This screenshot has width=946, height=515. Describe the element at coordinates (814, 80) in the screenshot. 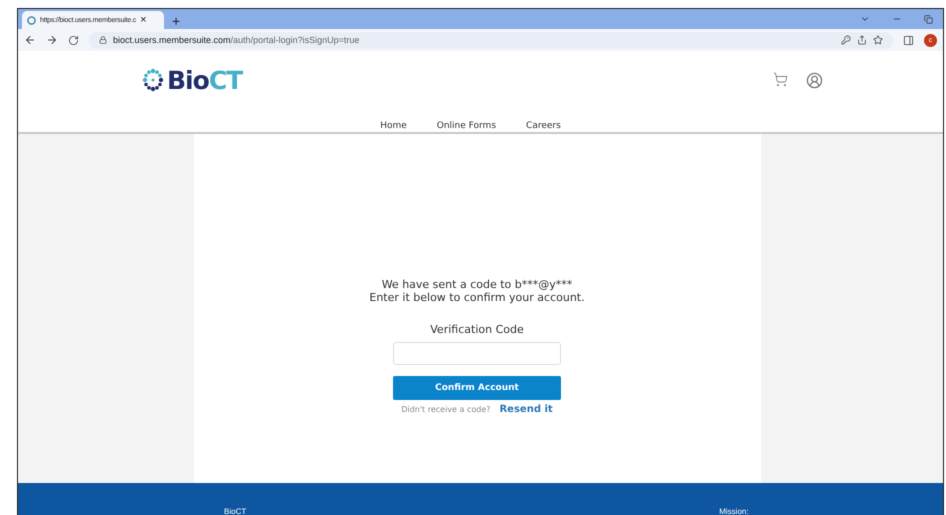

I see `user-icon` at that location.